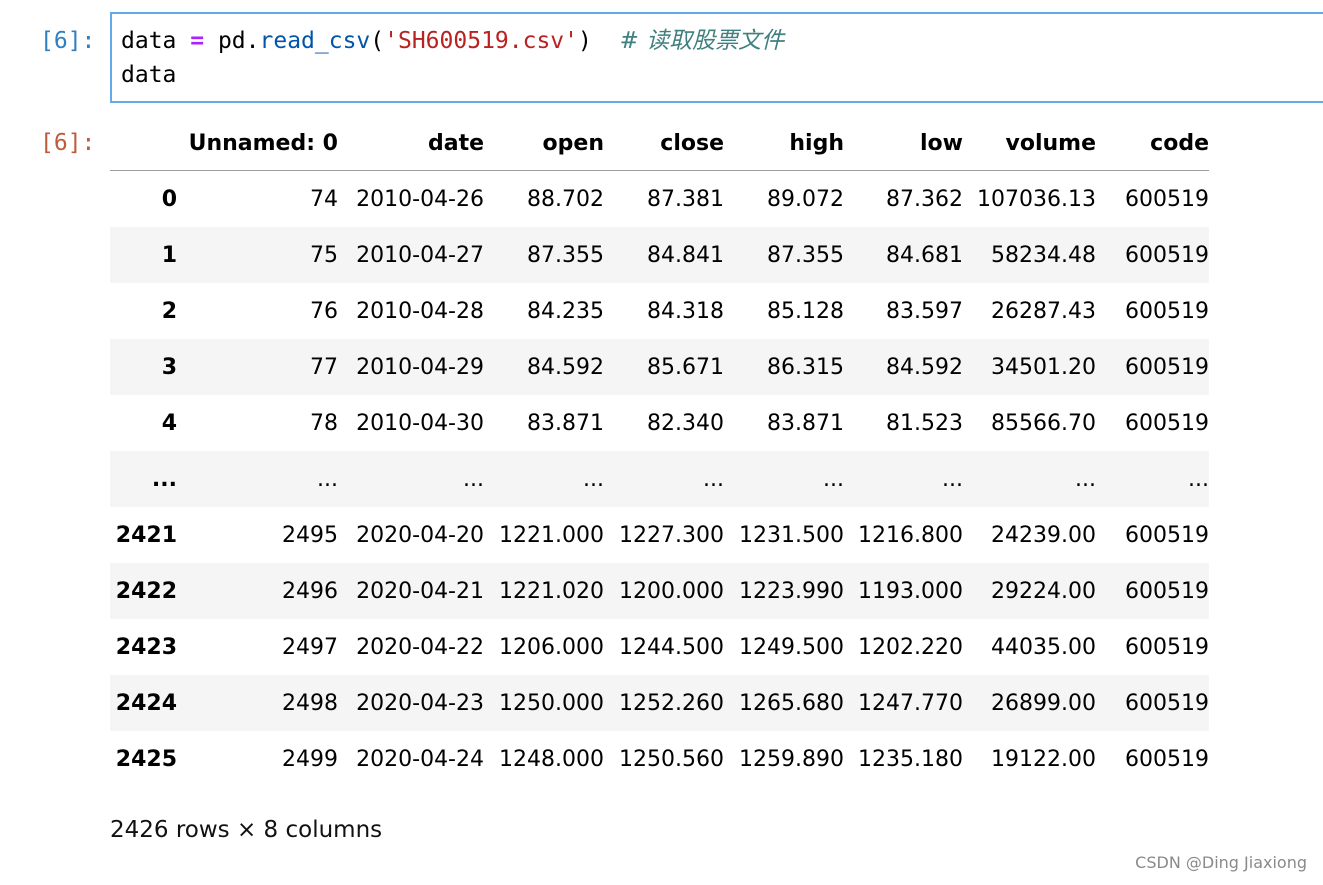 The height and width of the screenshot is (885, 1323). I want to click on table-cell: 82.340, so click(685, 423).